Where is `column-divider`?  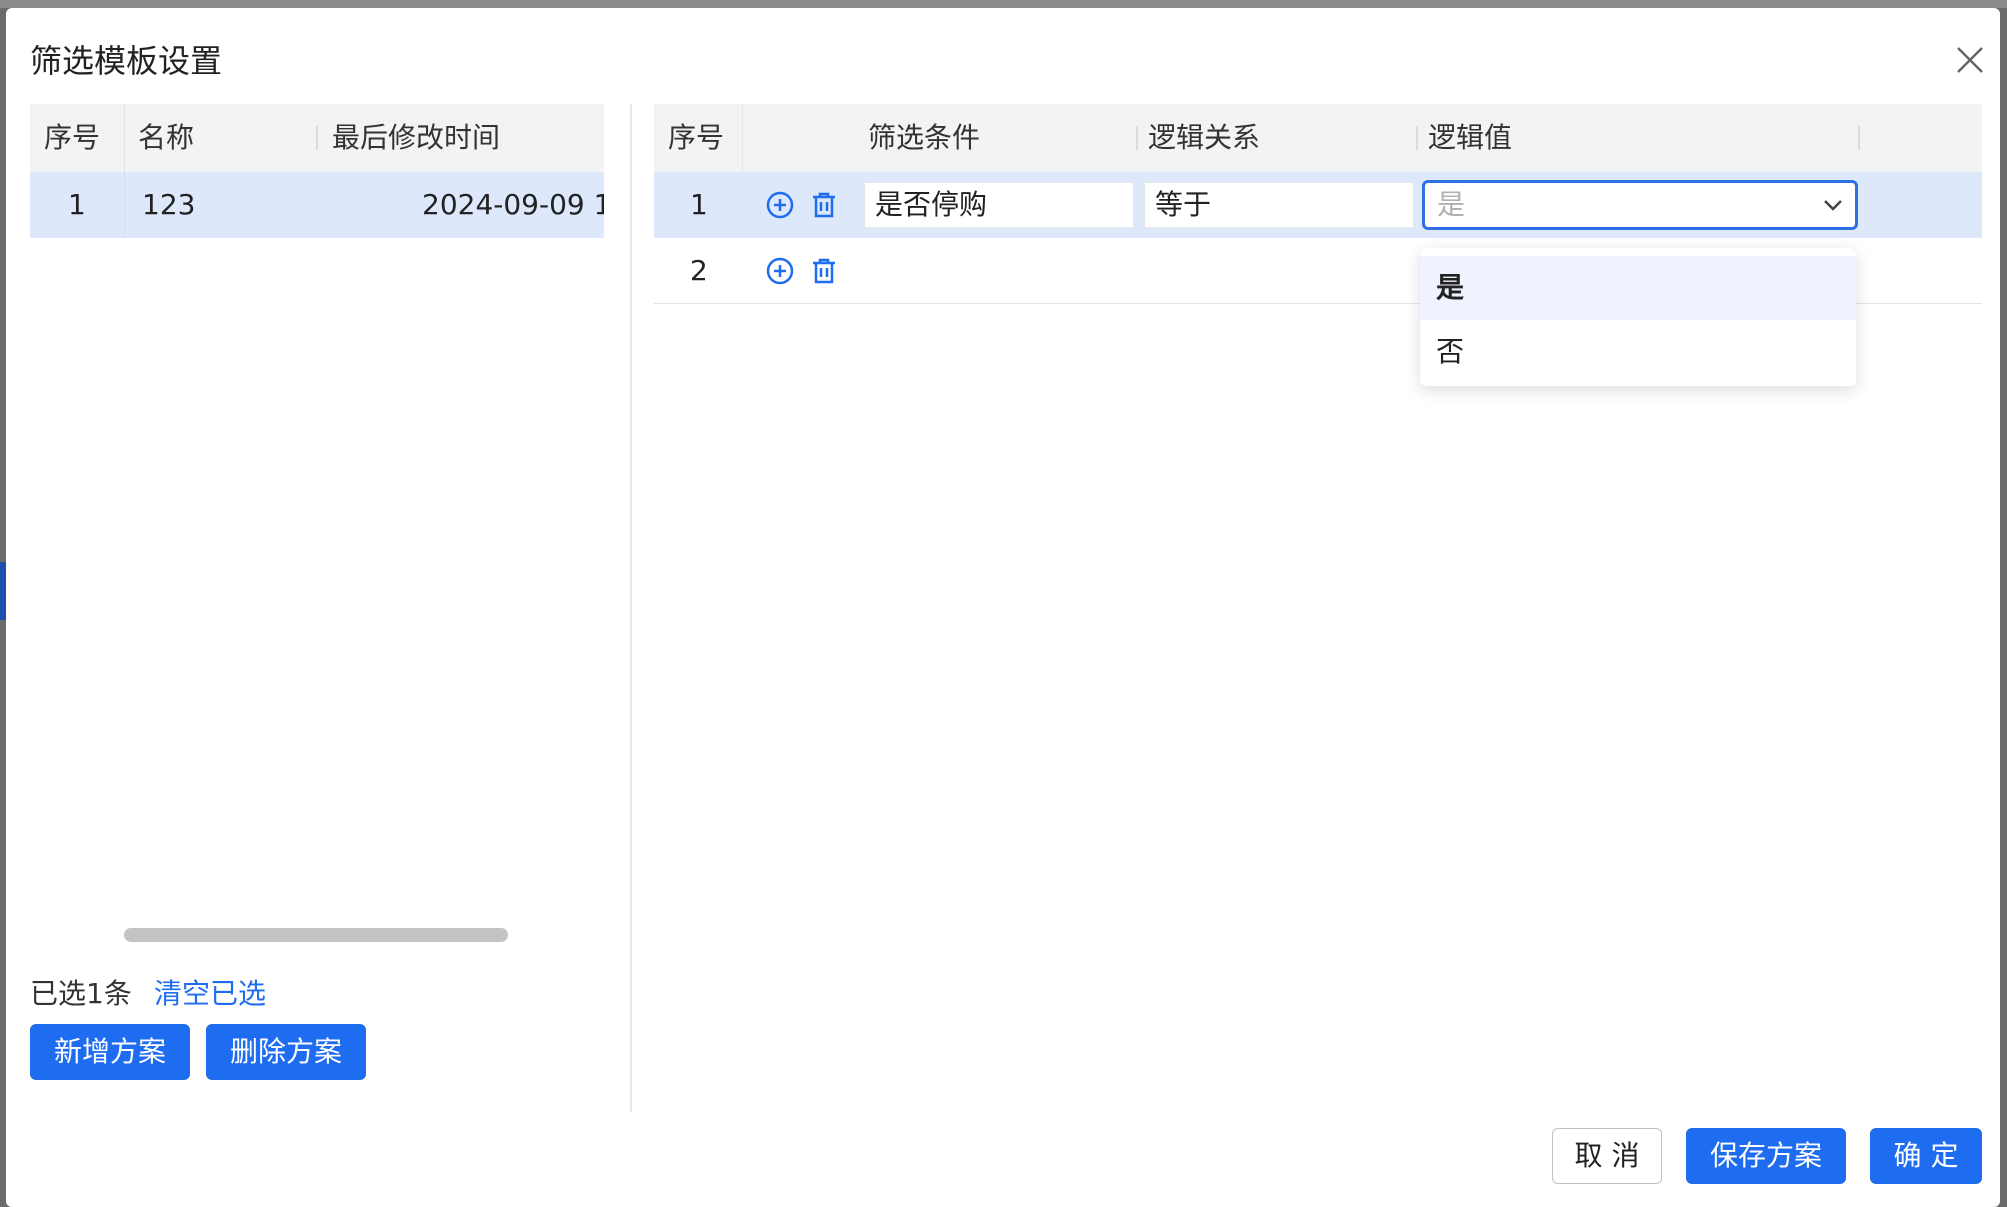
column-divider is located at coordinates (124, 205).